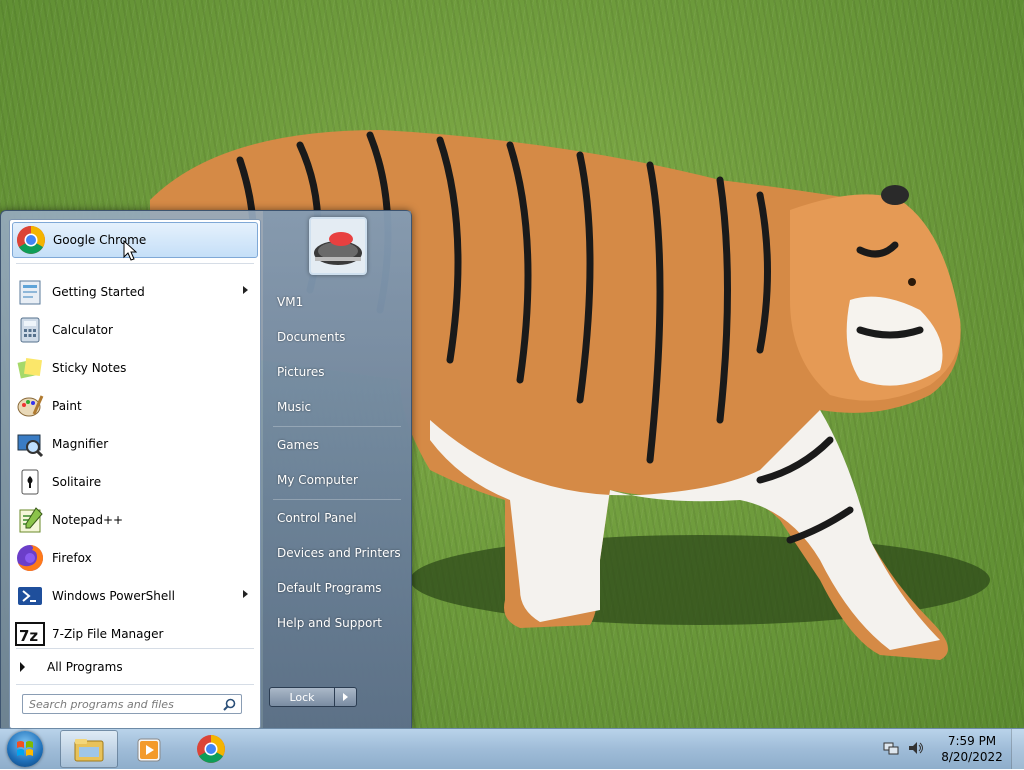 This screenshot has height=770, width=1024. I want to click on places-item-help-and-support: Help and Support, so click(337, 623).